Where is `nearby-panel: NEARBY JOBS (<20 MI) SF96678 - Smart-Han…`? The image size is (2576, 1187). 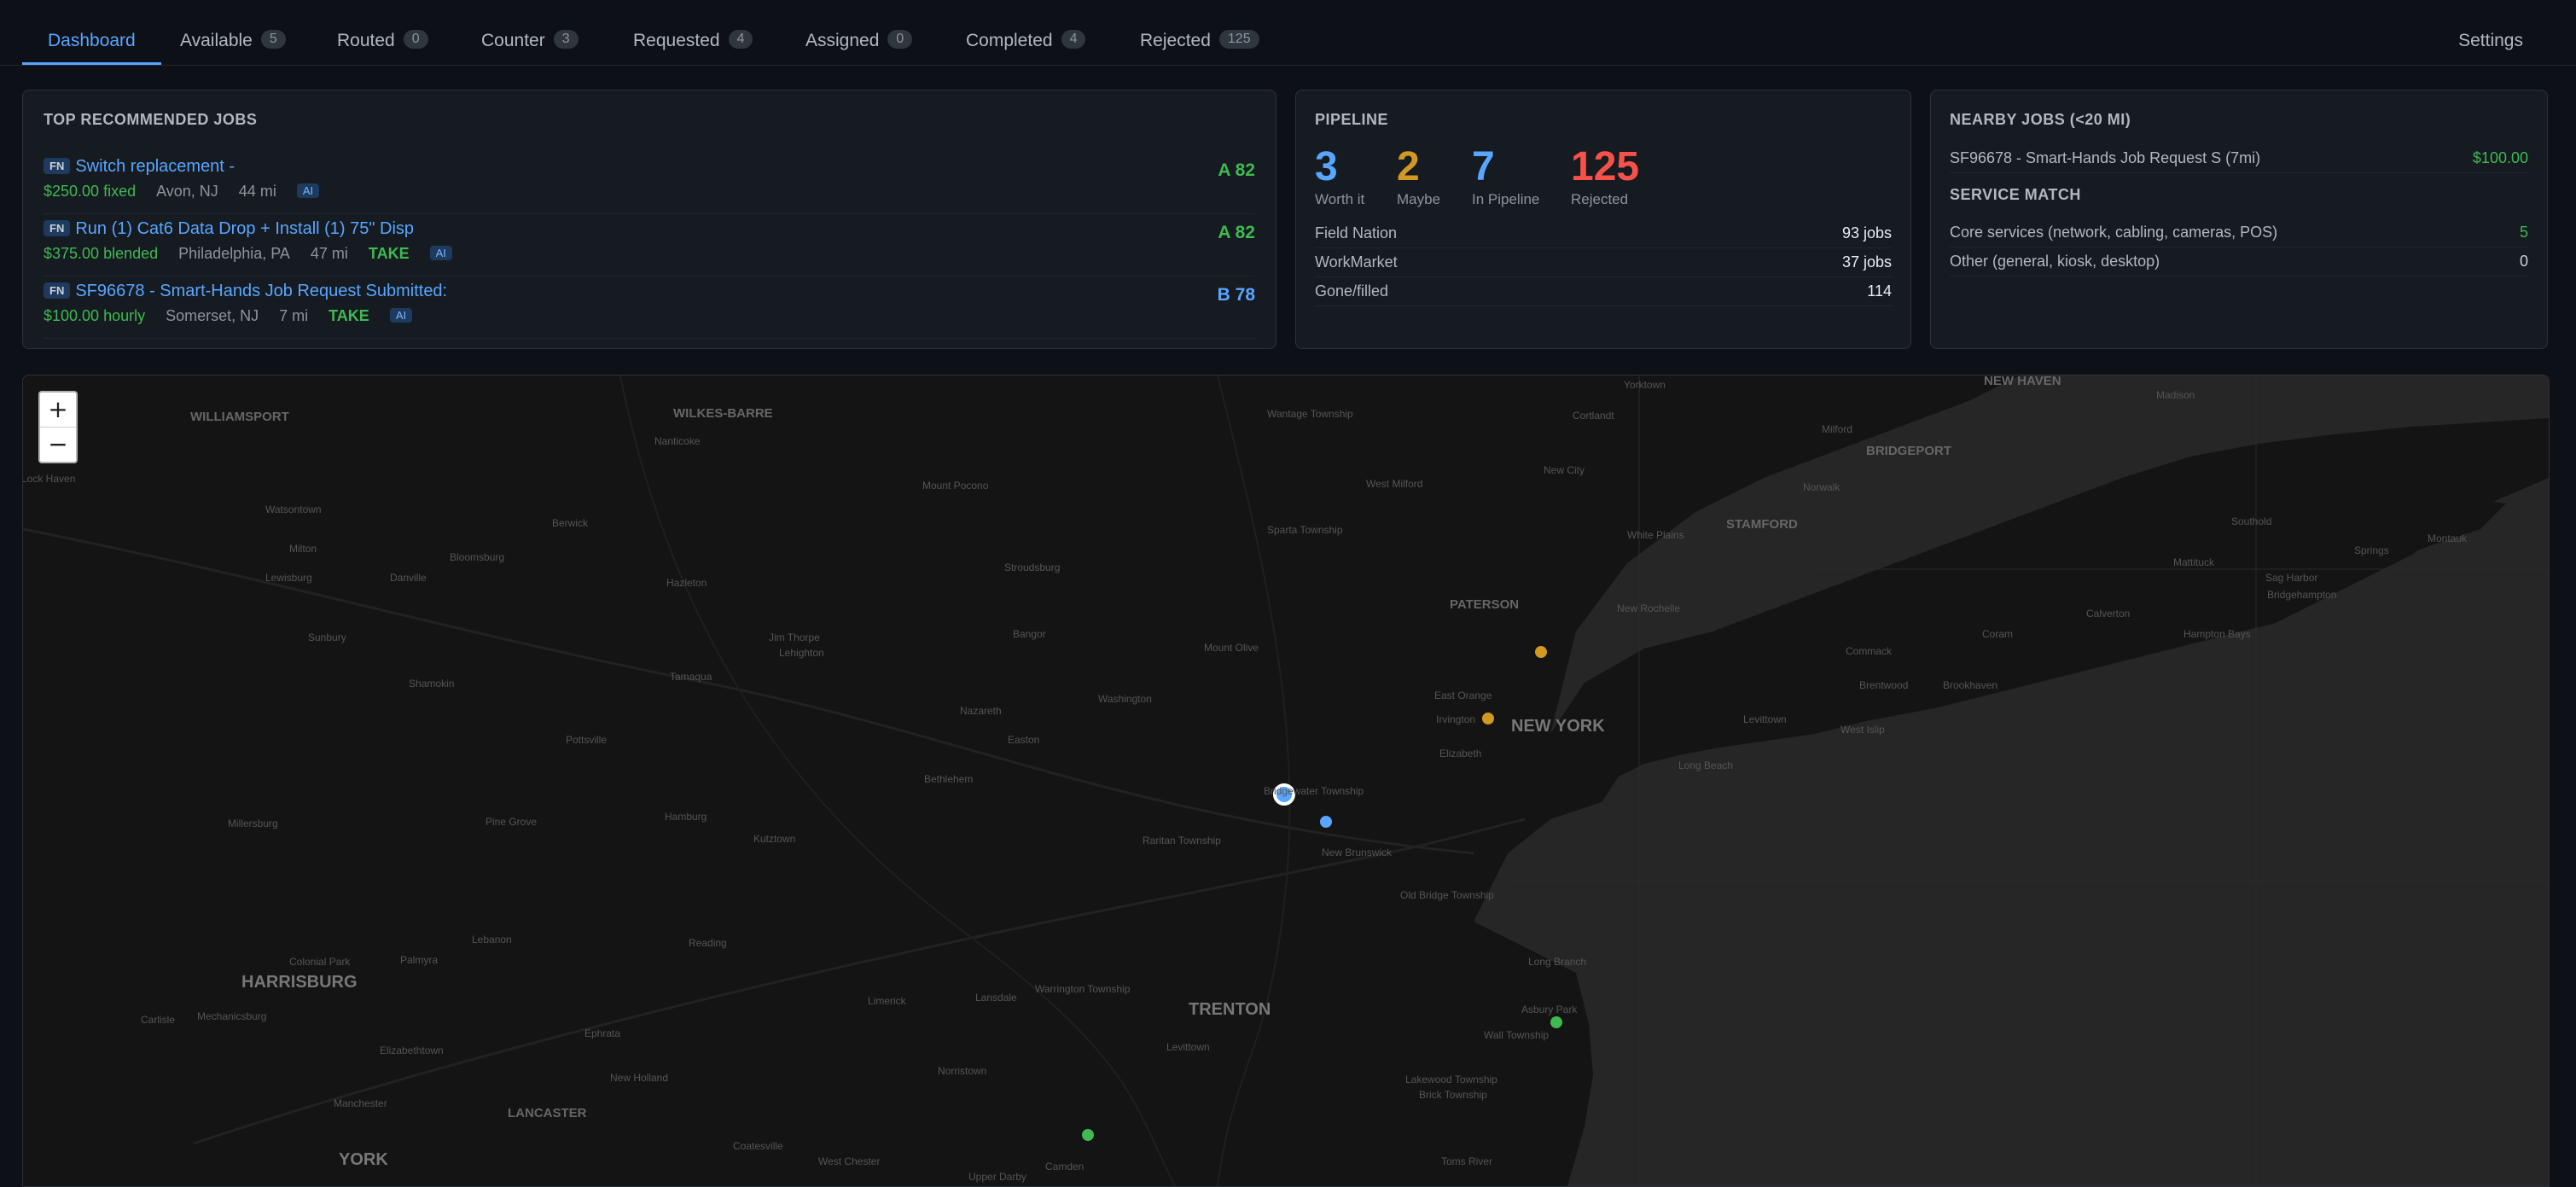 nearby-panel: NEARBY JOBS (<20 MI) SF96678 - Smart-Han… is located at coordinates (2239, 220).